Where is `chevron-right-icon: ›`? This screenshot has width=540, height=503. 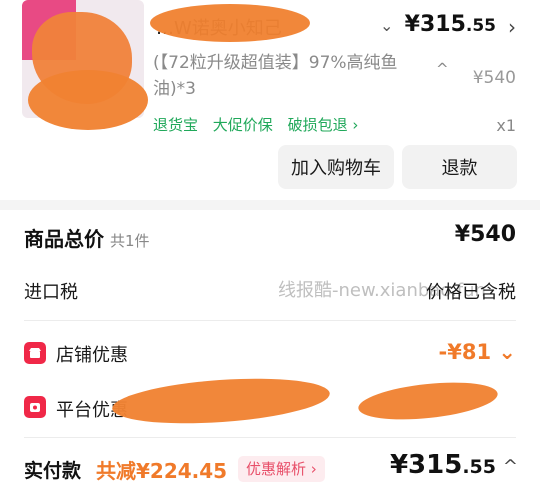
chevron-right-icon: › is located at coordinates (512, 27).